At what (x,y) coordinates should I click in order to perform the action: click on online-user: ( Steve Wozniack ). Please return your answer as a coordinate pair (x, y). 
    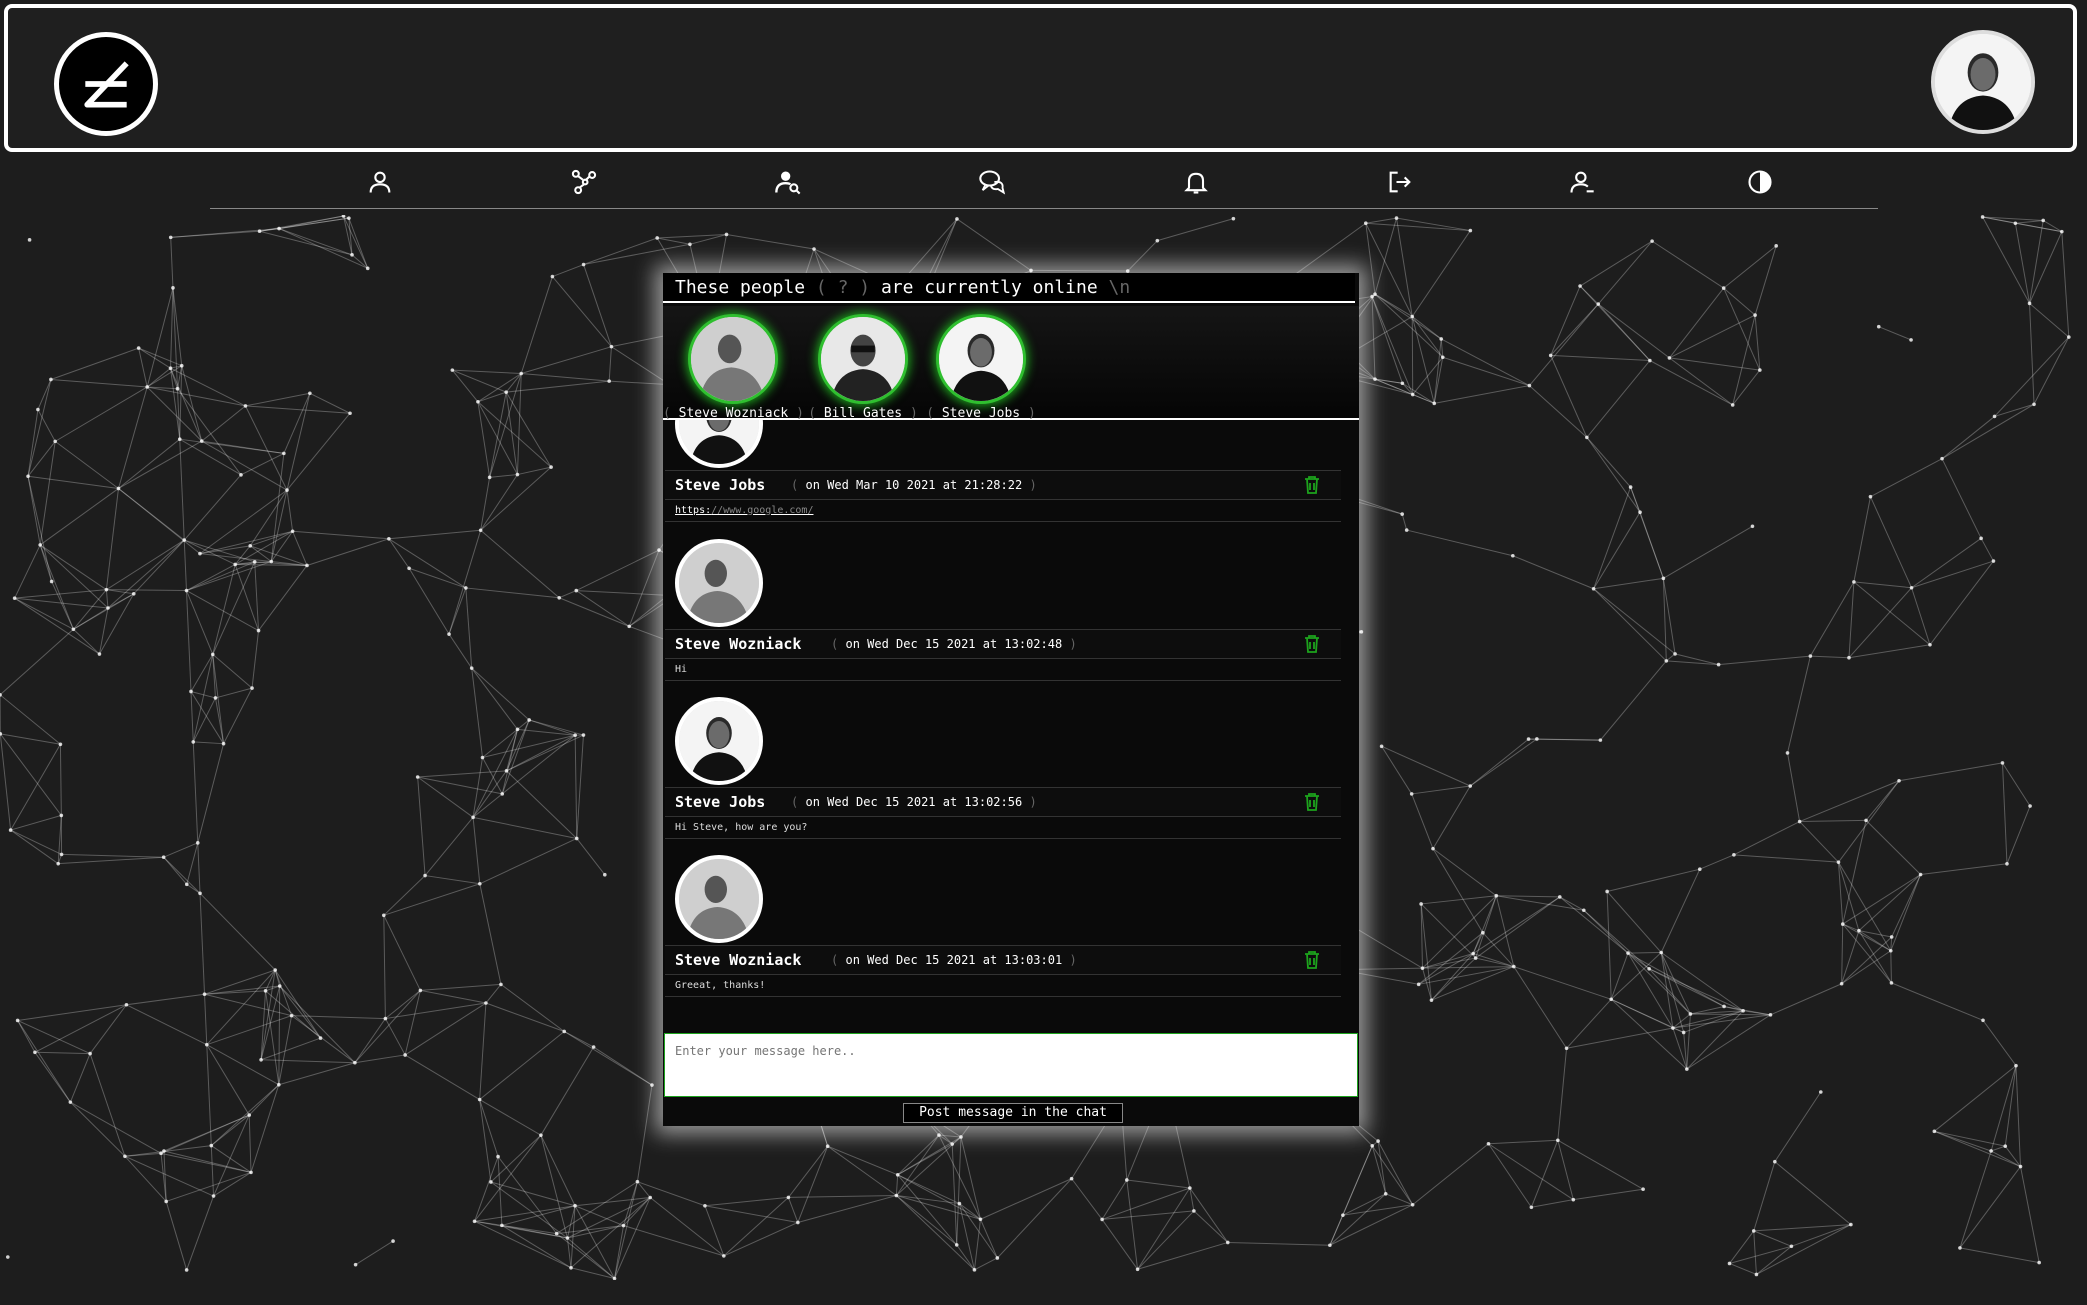
    Looking at the image, I should click on (733, 367).